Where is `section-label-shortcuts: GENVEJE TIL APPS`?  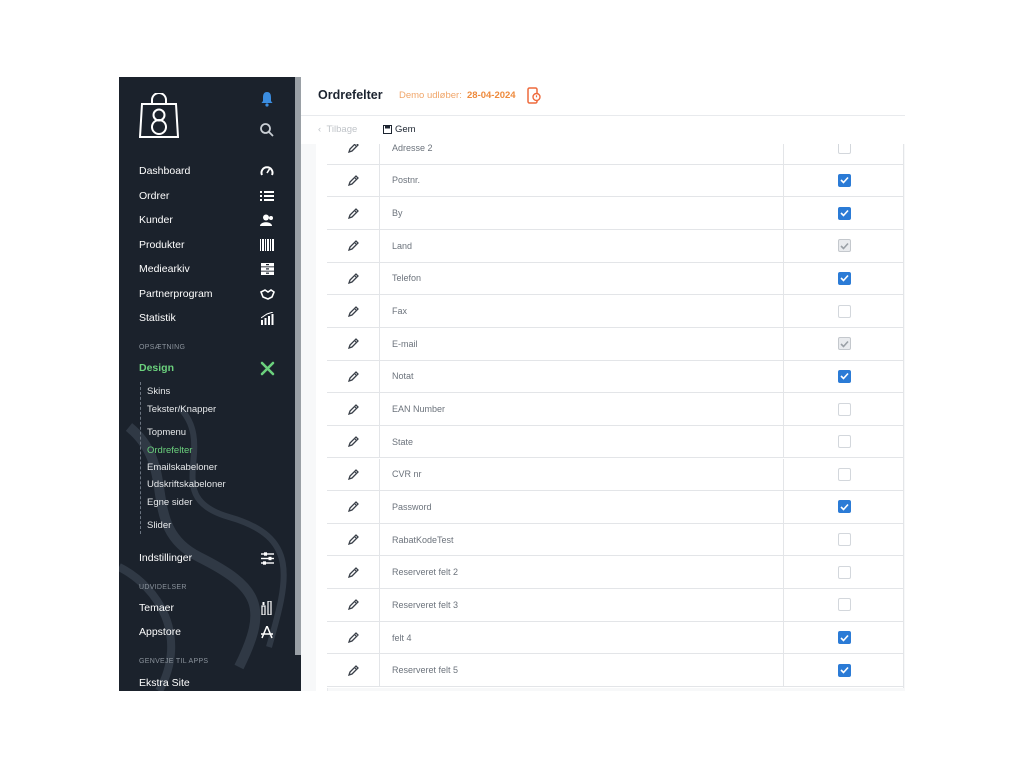
section-label-shortcuts: GENVEJE TIL APPS is located at coordinates (174, 661).